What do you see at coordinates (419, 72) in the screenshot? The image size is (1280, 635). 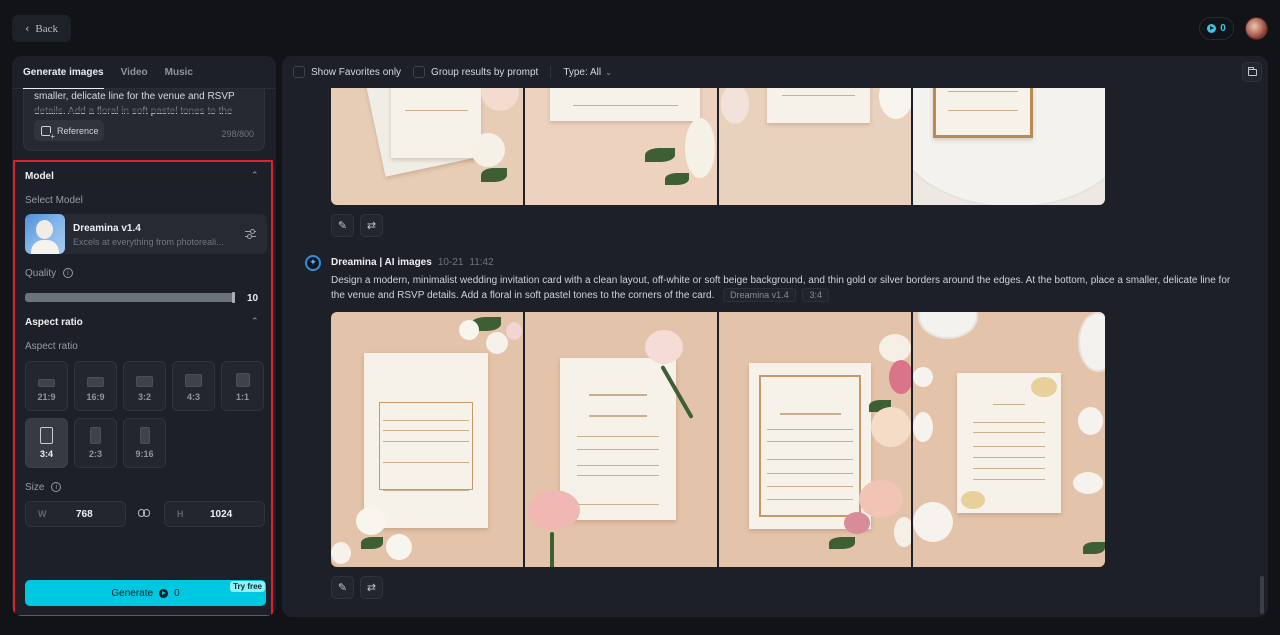 I see `checkbox-icon` at bounding box center [419, 72].